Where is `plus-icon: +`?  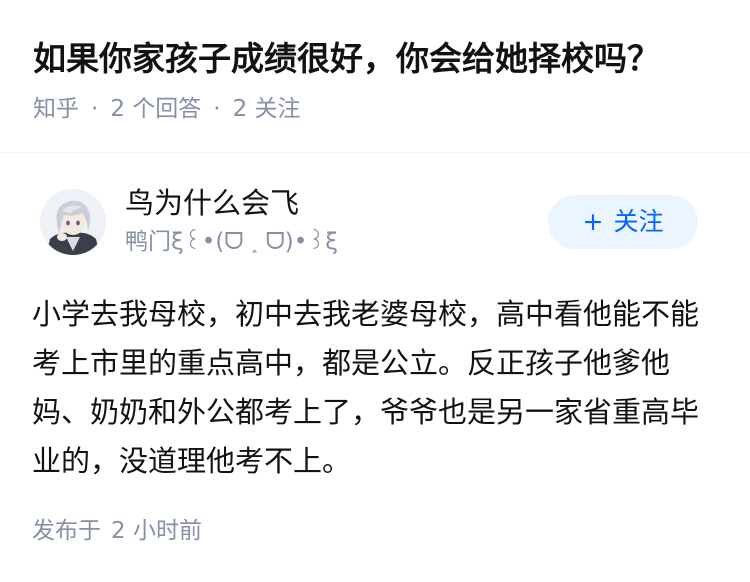
plus-icon: + is located at coordinates (593, 221).